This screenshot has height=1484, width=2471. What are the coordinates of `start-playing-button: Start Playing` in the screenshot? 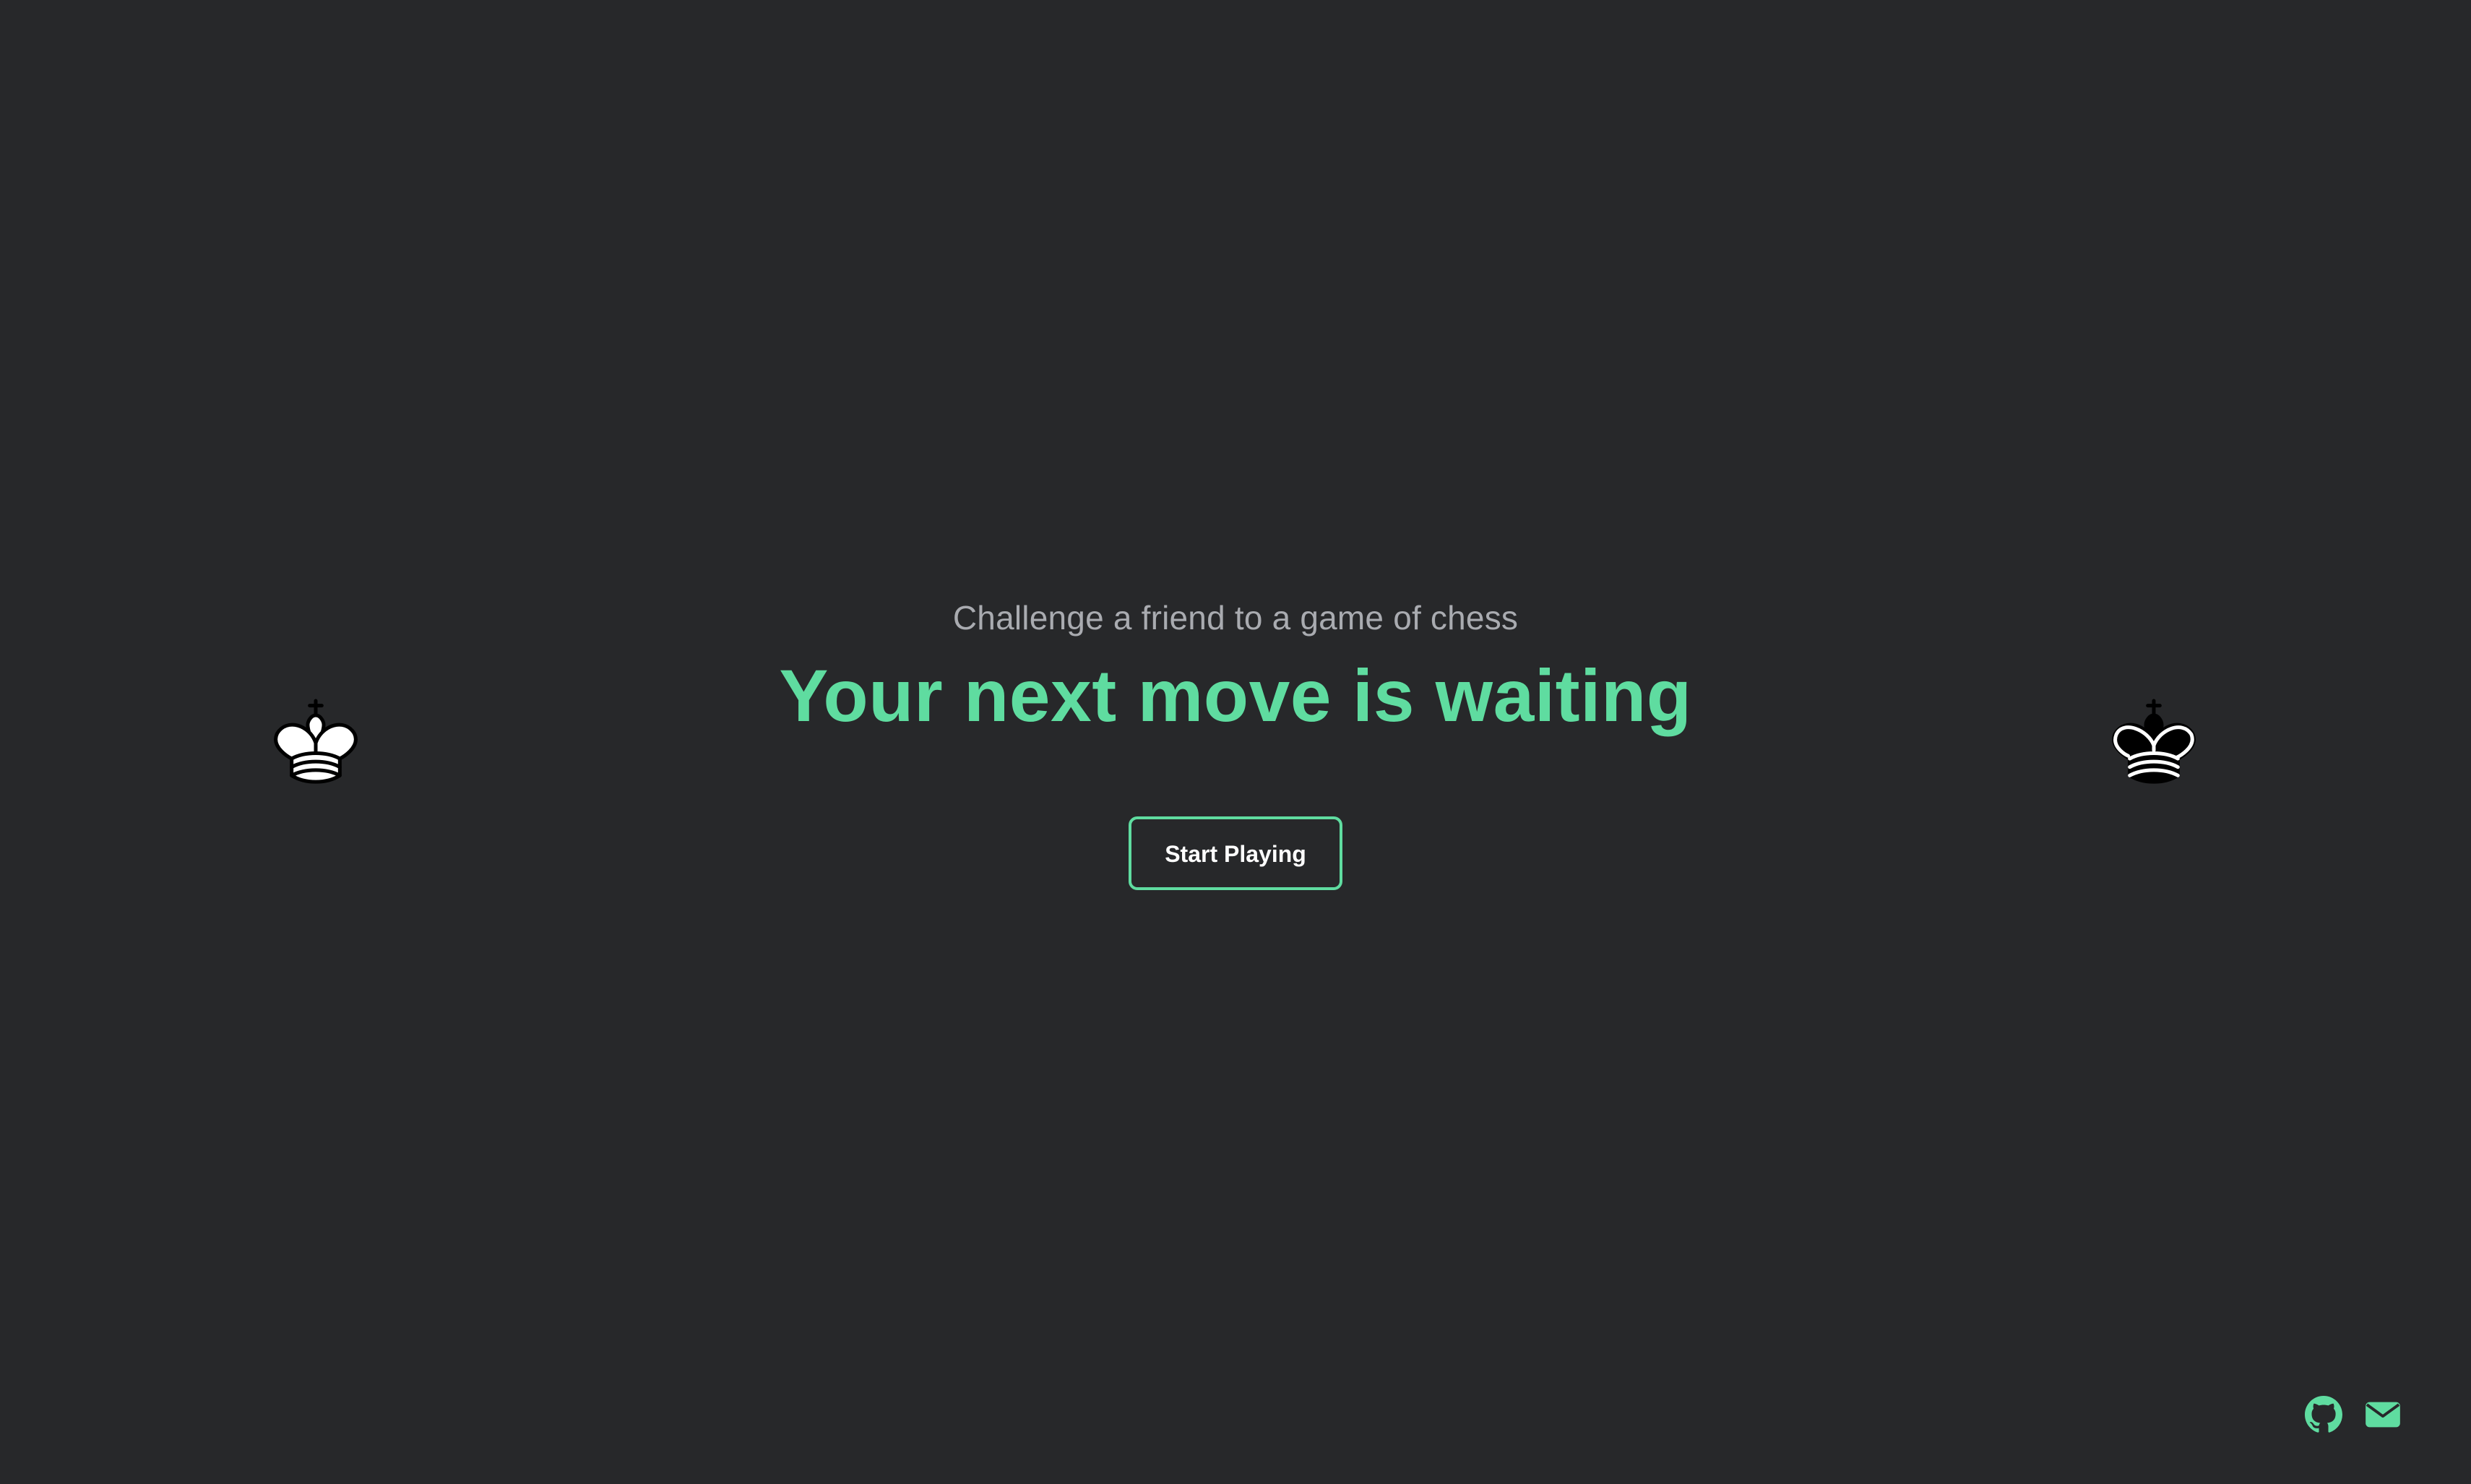 It's located at (1235, 853).